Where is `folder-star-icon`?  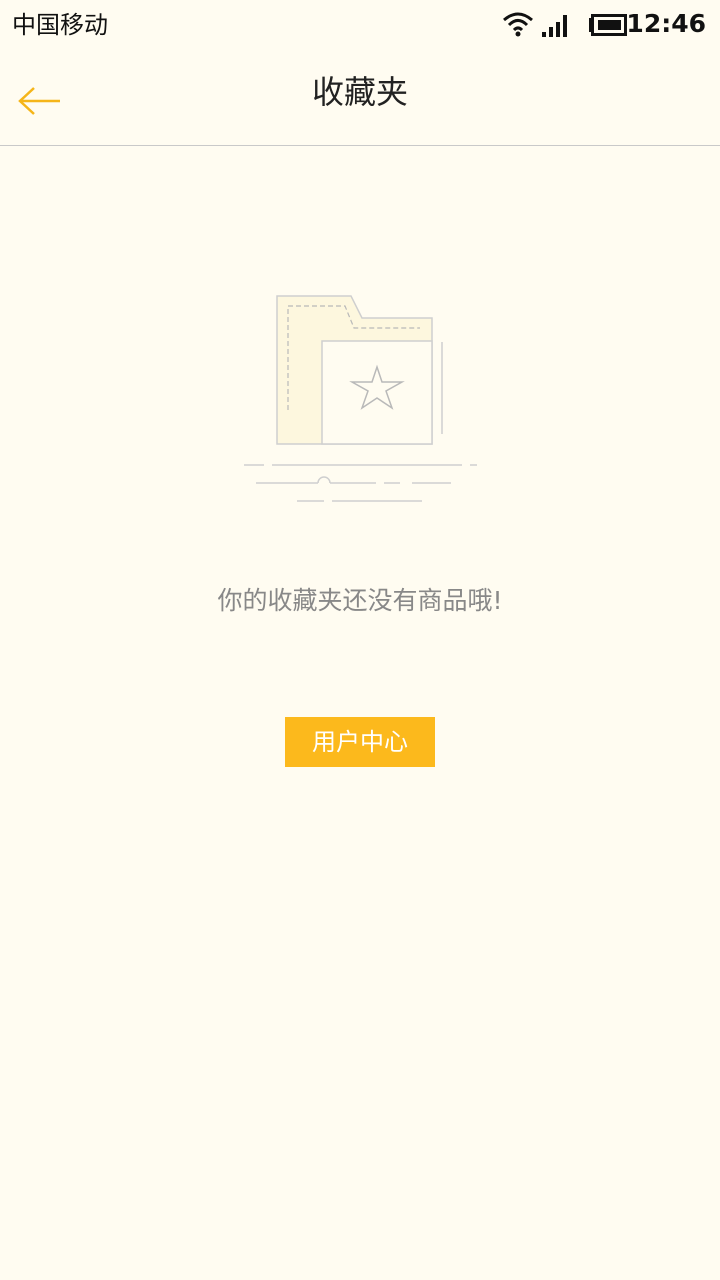
folder-star-icon is located at coordinates (360, 398).